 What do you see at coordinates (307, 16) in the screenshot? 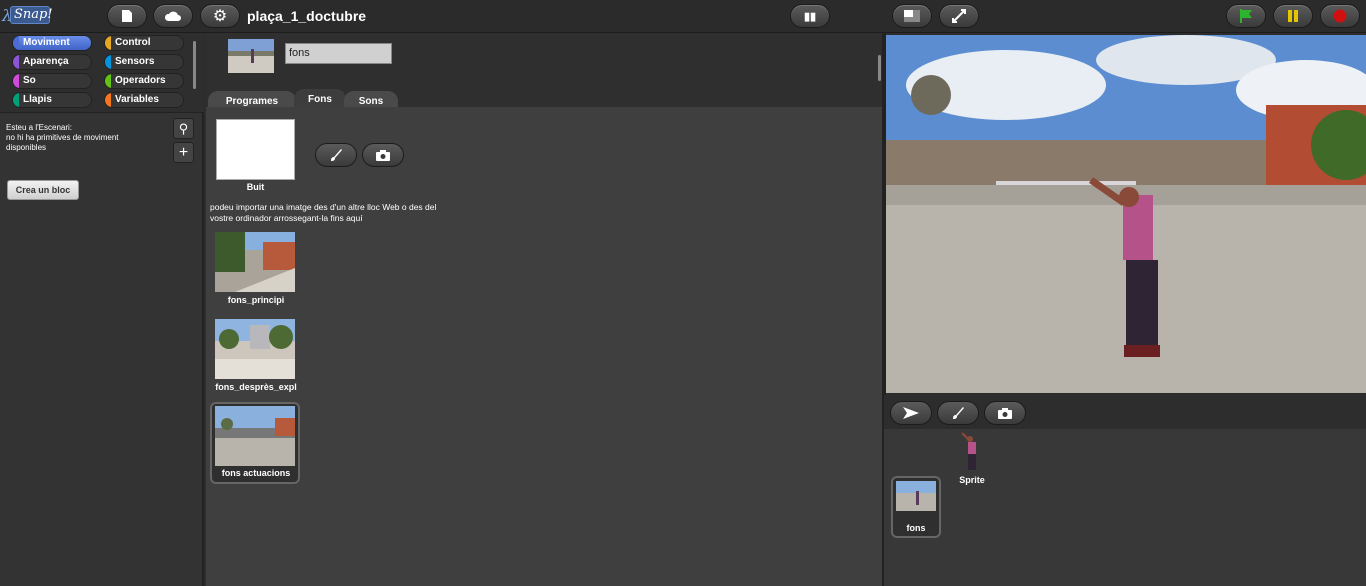
I see `project-title: plaça_1_doctubre` at bounding box center [307, 16].